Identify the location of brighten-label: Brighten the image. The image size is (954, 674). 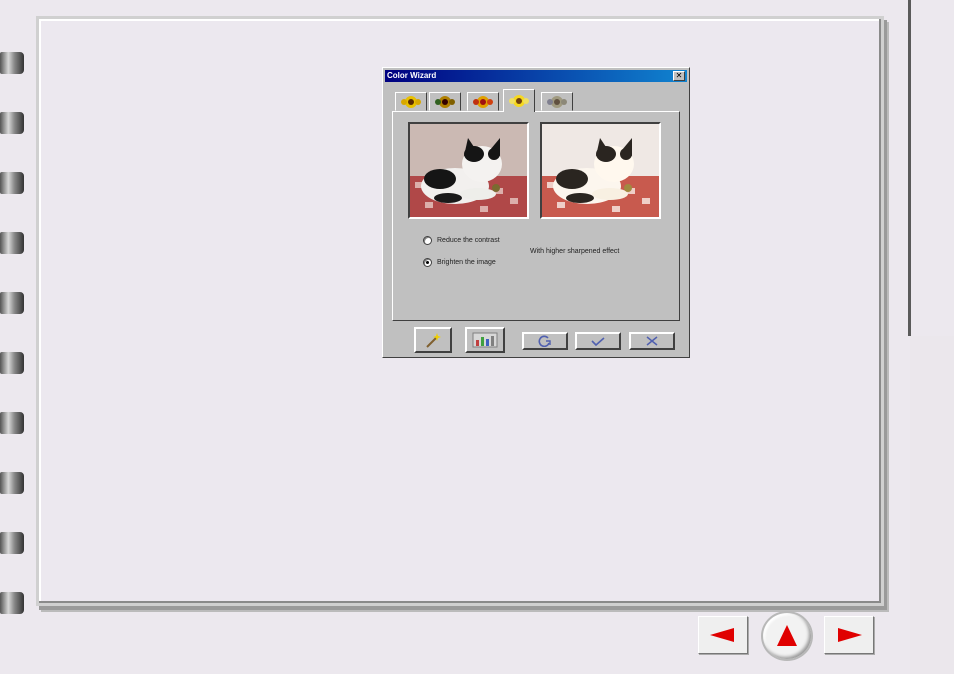
(466, 262).